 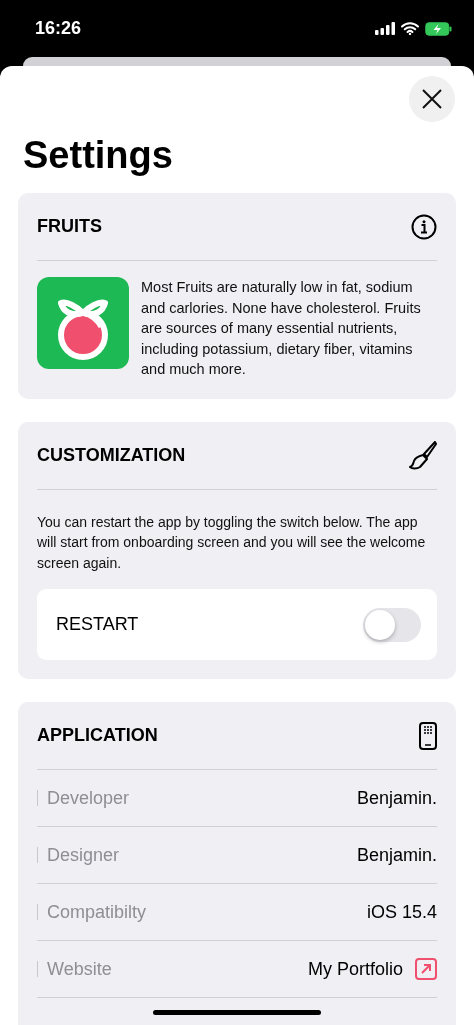 I want to click on row-label: Website, so click(x=79, y=969).